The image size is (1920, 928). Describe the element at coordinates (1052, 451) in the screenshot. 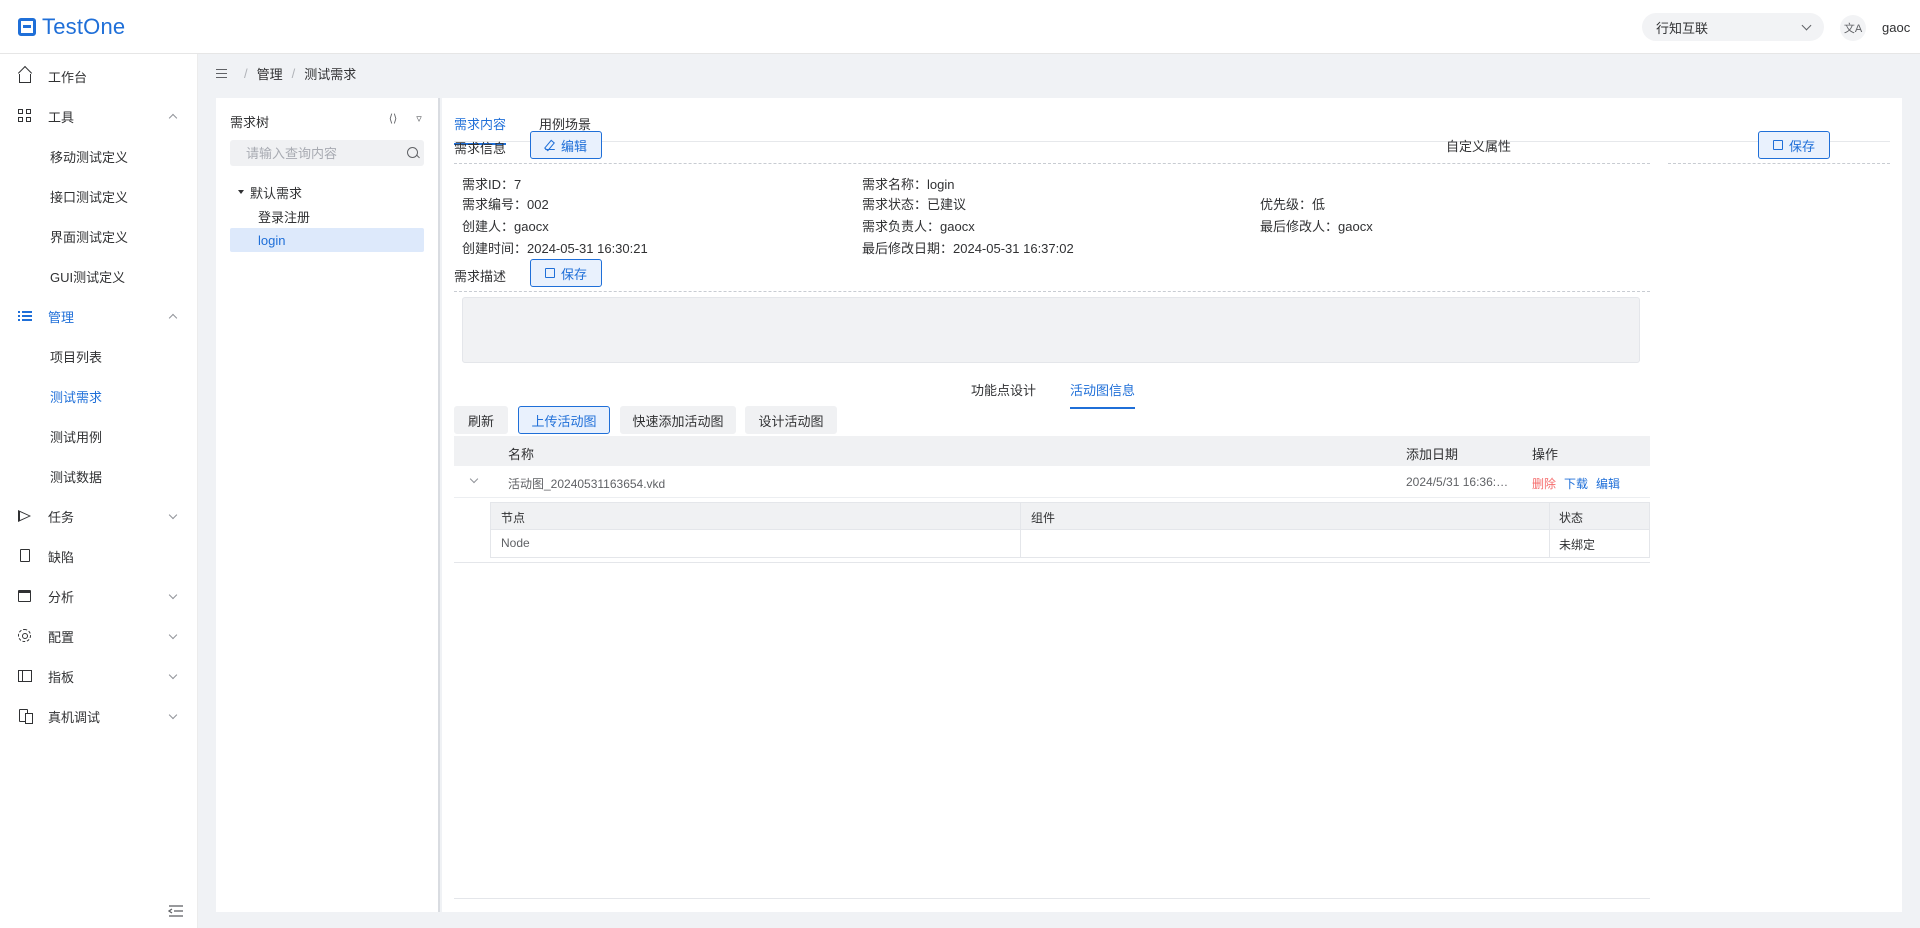

I see `diagram-table-header: 名称 添加日期 操作` at that location.